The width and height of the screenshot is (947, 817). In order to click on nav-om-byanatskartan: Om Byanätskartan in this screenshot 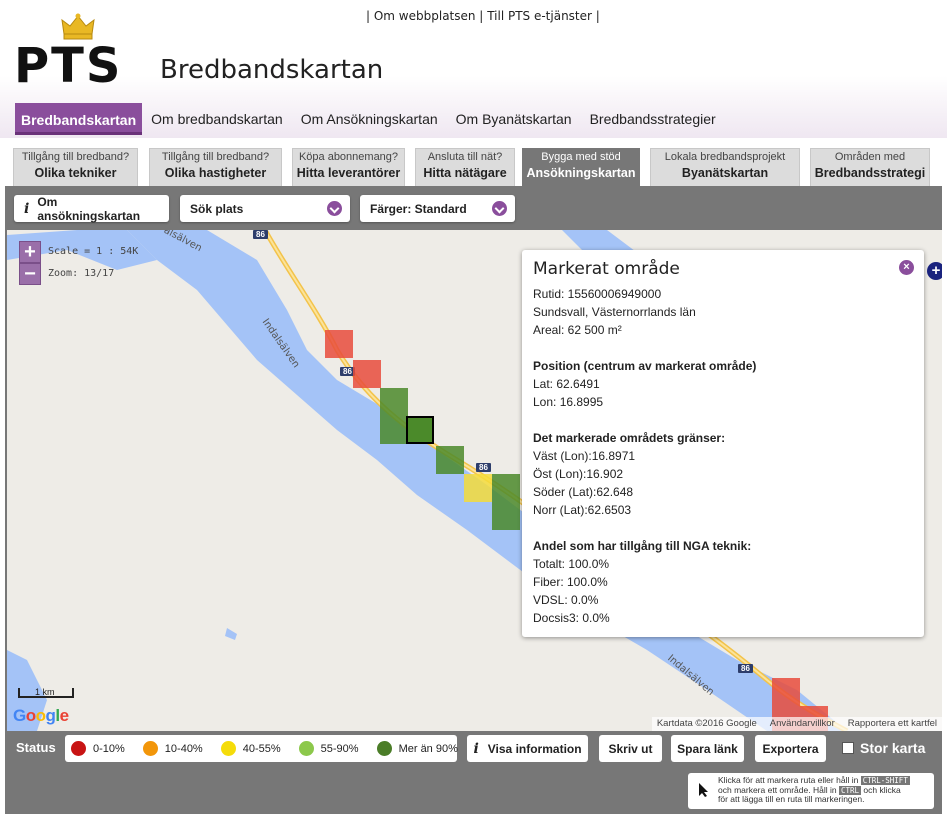, I will do `click(514, 119)`.